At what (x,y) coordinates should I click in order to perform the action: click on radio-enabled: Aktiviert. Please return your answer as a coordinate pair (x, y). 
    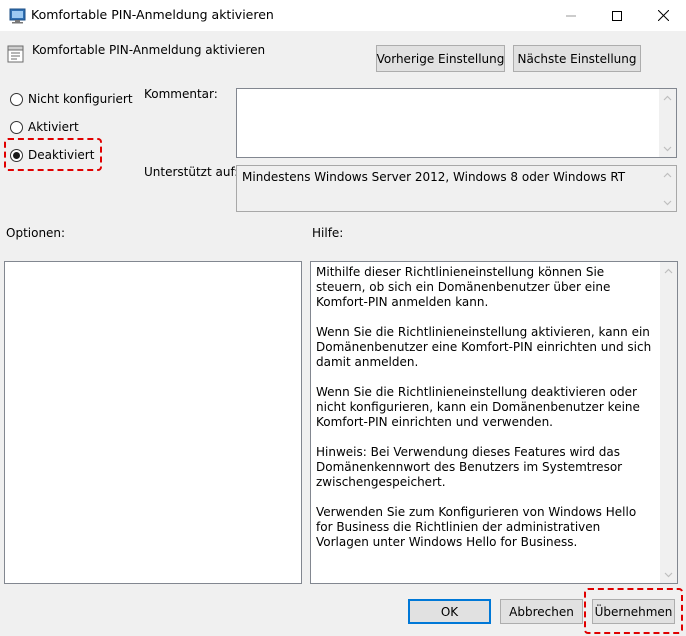
    Looking at the image, I should click on (44, 127).